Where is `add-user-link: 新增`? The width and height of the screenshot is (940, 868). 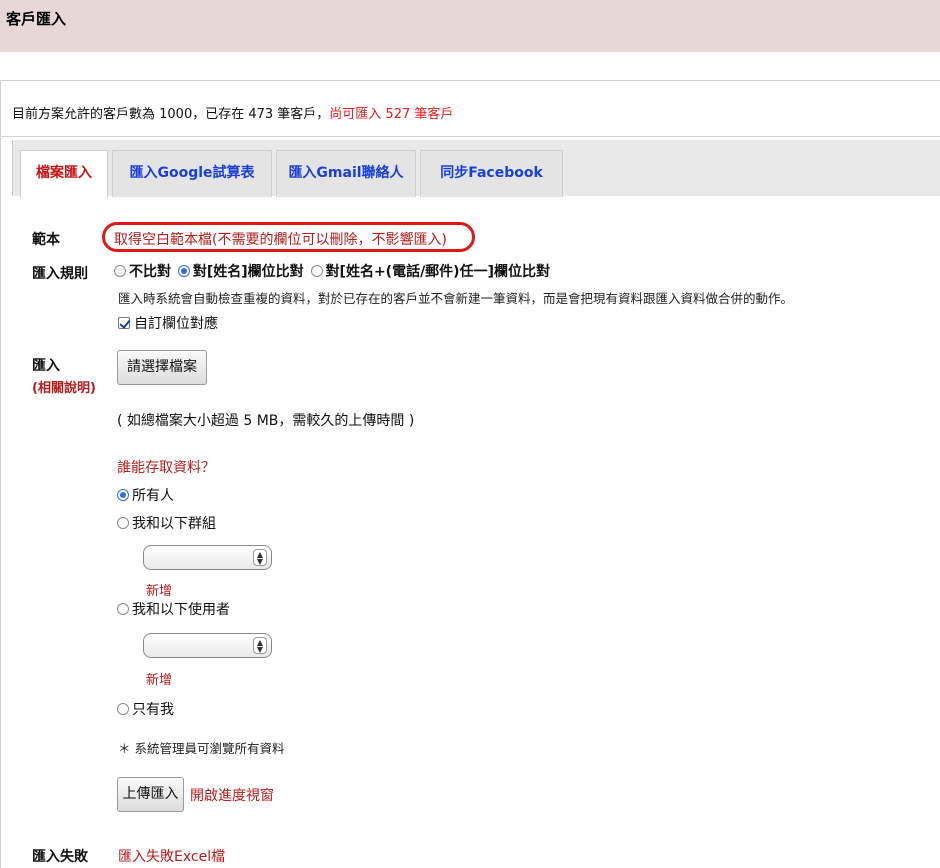 add-user-link: 新增 is located at coordinates (159, 678).